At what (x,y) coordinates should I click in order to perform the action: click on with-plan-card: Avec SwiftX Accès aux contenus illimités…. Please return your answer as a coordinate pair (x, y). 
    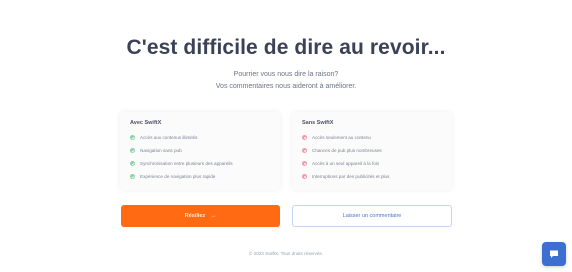
    Looking at the image, I should click on (200, 151).